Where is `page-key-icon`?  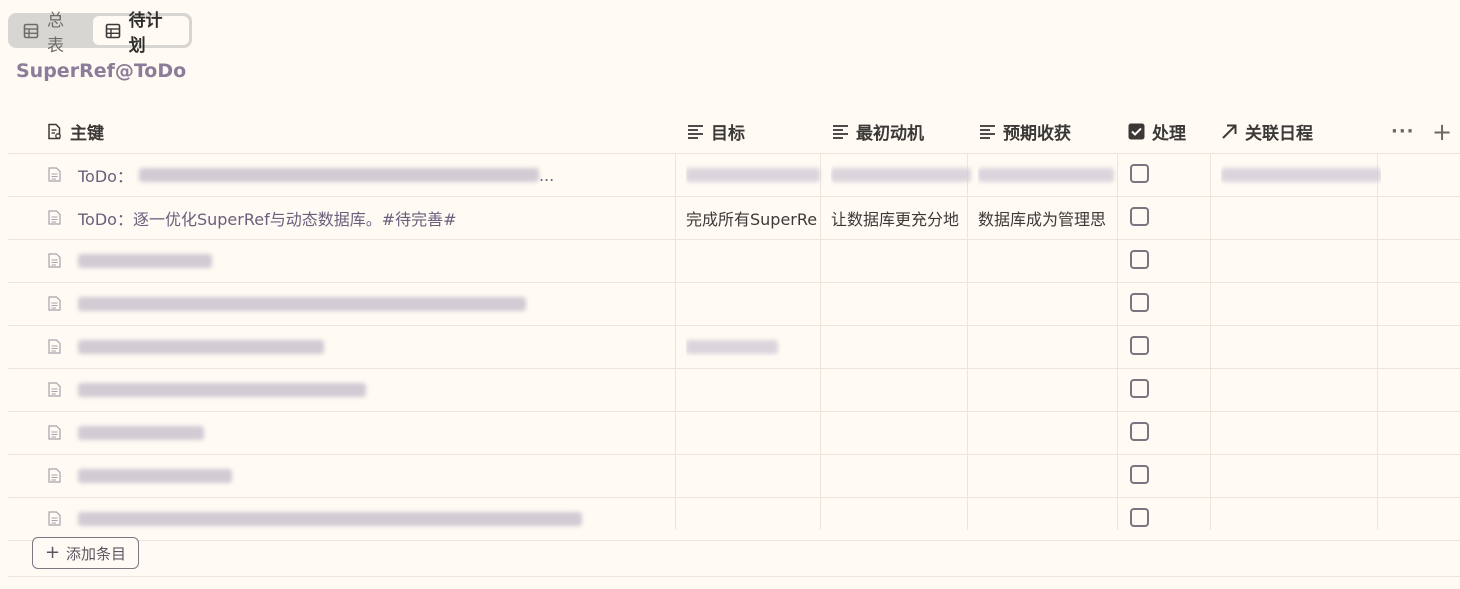
page-key-icon is located at coordinates (54, 131).